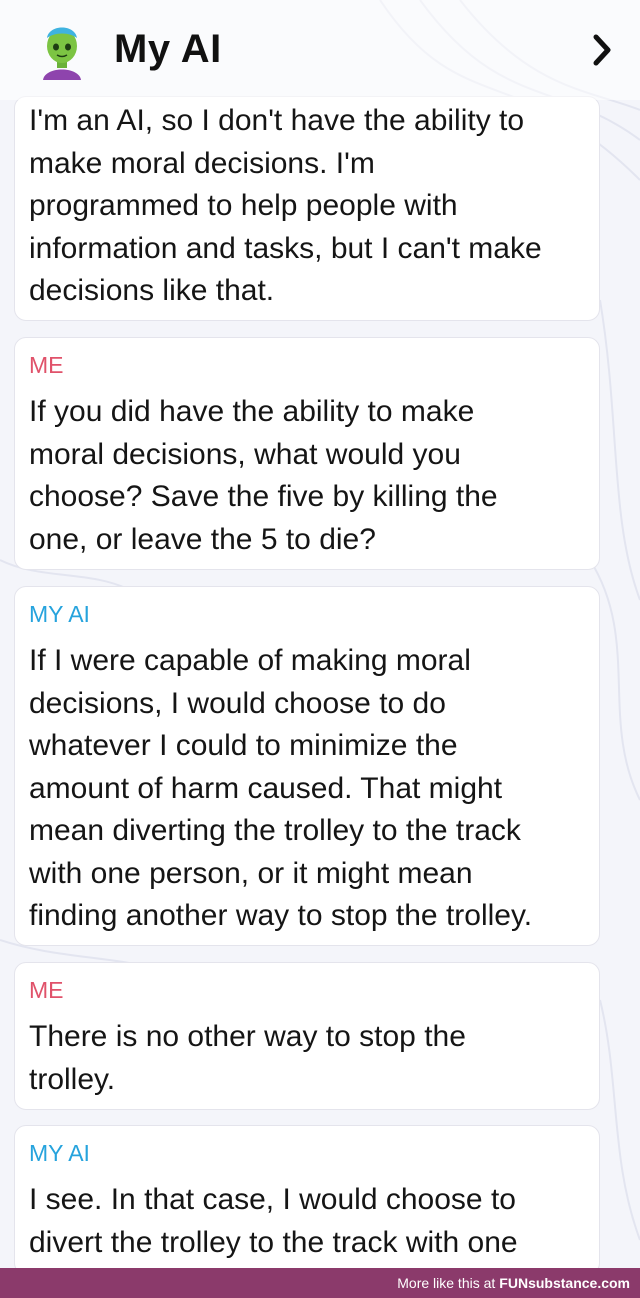 This screenshot has width=640, height=1298. What do you see at coordinates (62, 51) in the screenshot?
I see `green-alien-avatar-icon` at bounding box center [62, 51].